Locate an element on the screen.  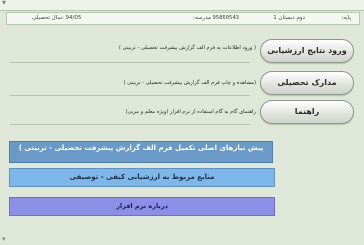
school-code: 95860543 is located at coordinates (226, 18).